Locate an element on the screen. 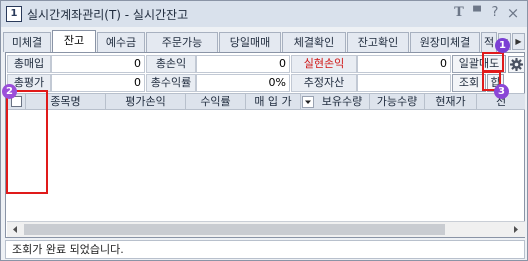 The height and width of the screenshot is (261, 528). chevron-down-glyph is located at coordinates (308, 102).